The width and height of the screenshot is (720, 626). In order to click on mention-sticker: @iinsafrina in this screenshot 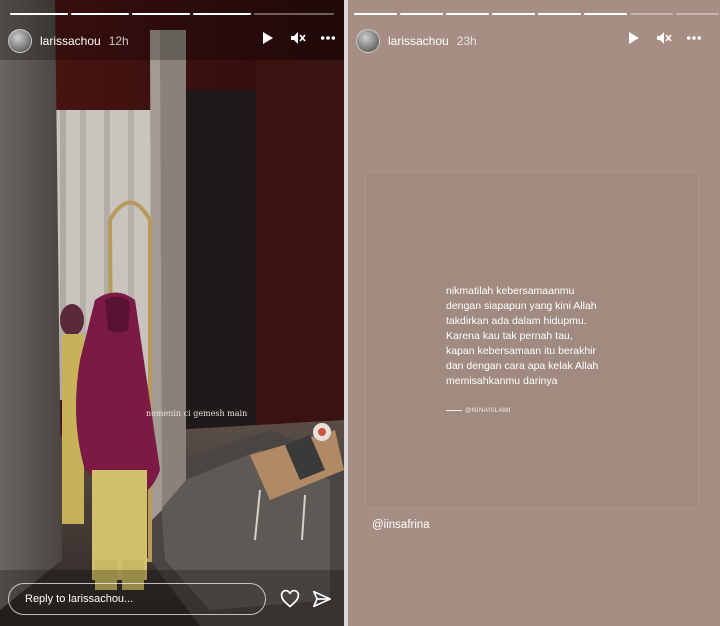, I will do `click(401, 525)`.